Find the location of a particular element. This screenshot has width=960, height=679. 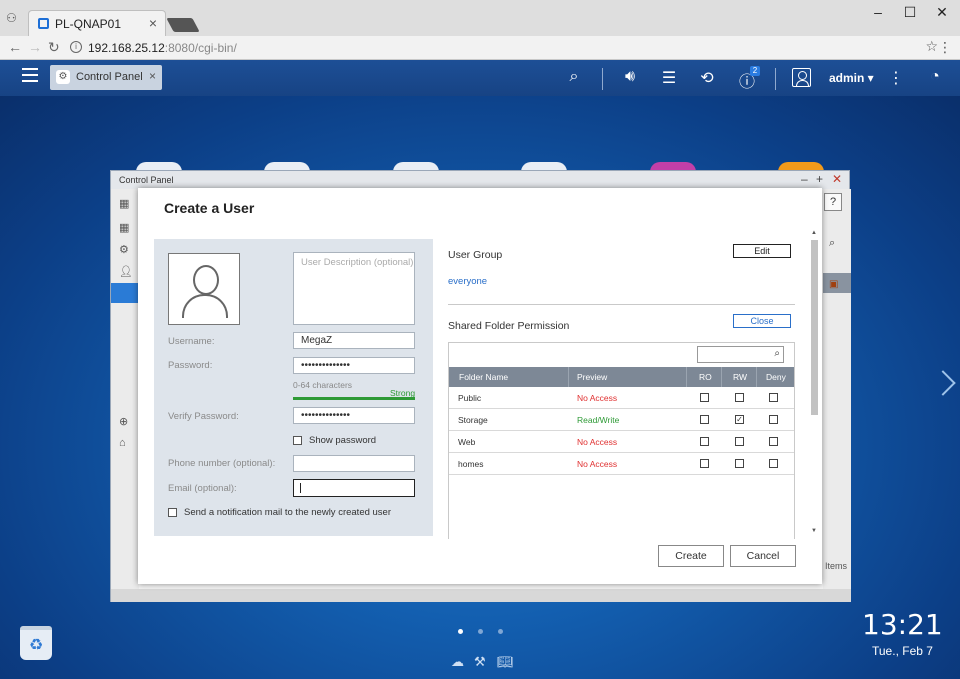

scrollbar-thumb is located at coordinates (814, 327).